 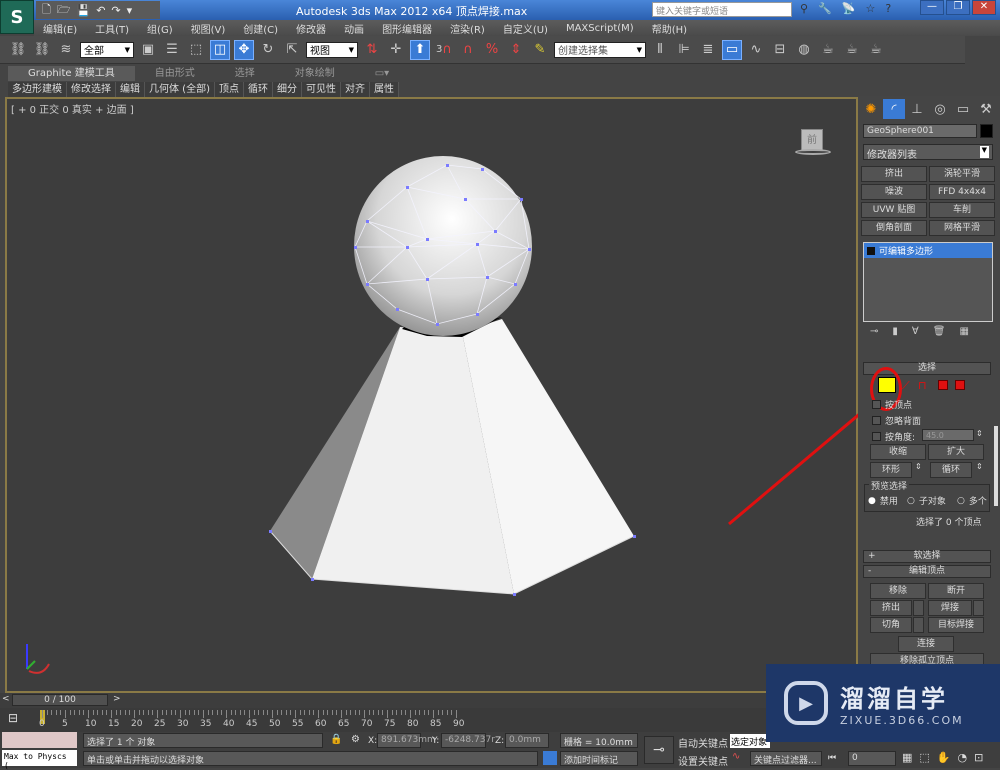 I want to click on menu-maxscript: MAXScript(M), so click(x=600, y=28).